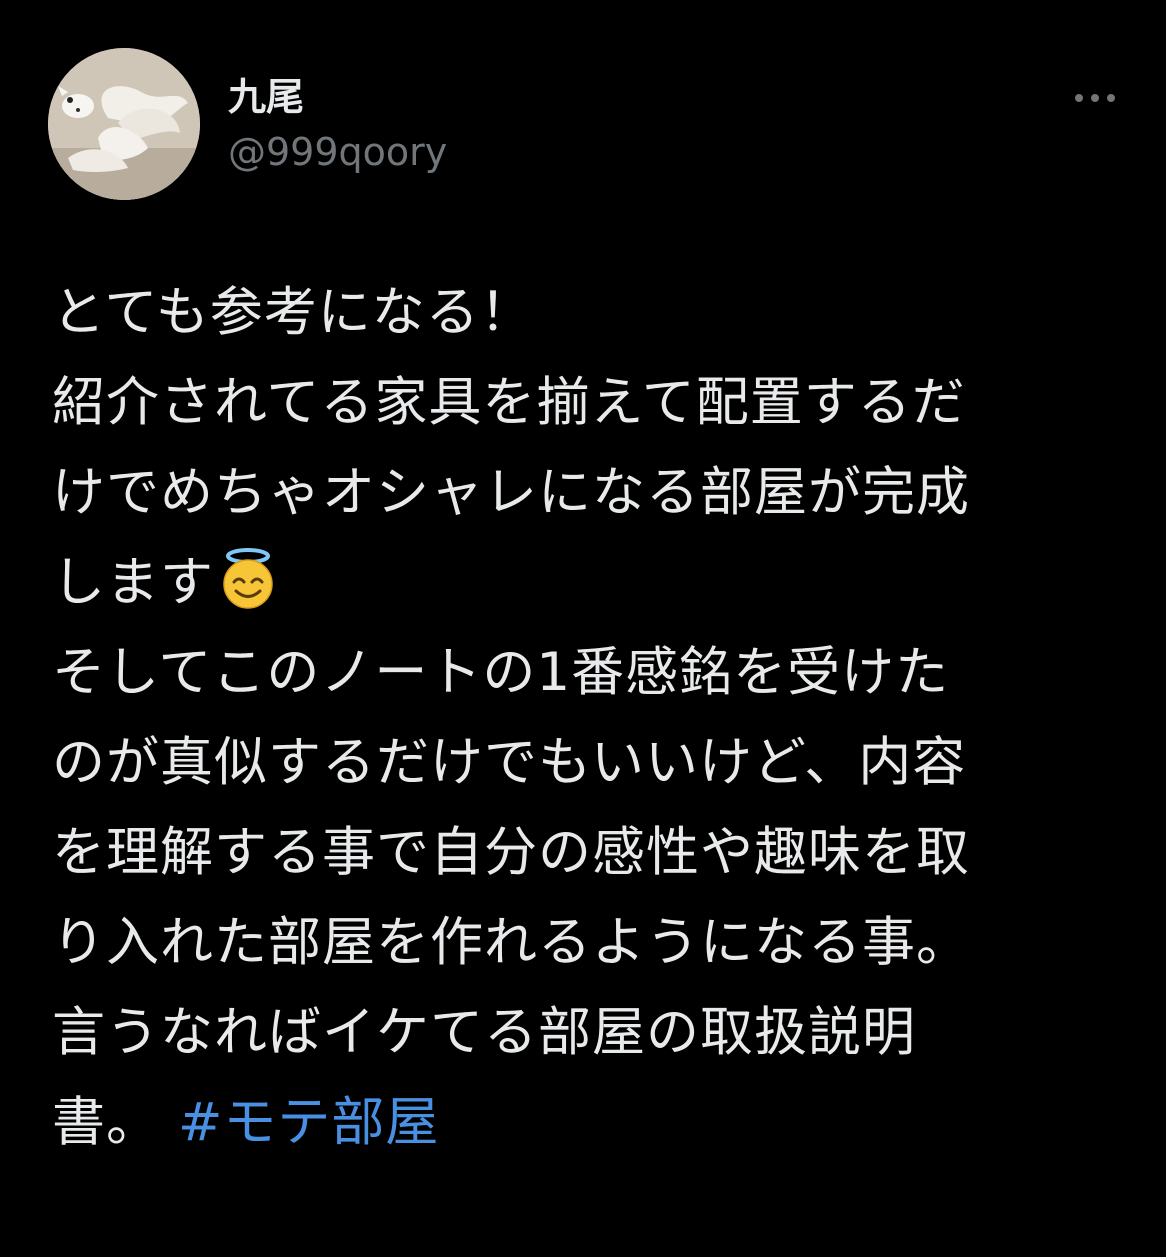 Image resolution: width=1166 pixels, height=1257 pixels. Describe the element at coordinates (587, 583) in the screenshot. I see `tweet-line-with-emoji: します` at that location.